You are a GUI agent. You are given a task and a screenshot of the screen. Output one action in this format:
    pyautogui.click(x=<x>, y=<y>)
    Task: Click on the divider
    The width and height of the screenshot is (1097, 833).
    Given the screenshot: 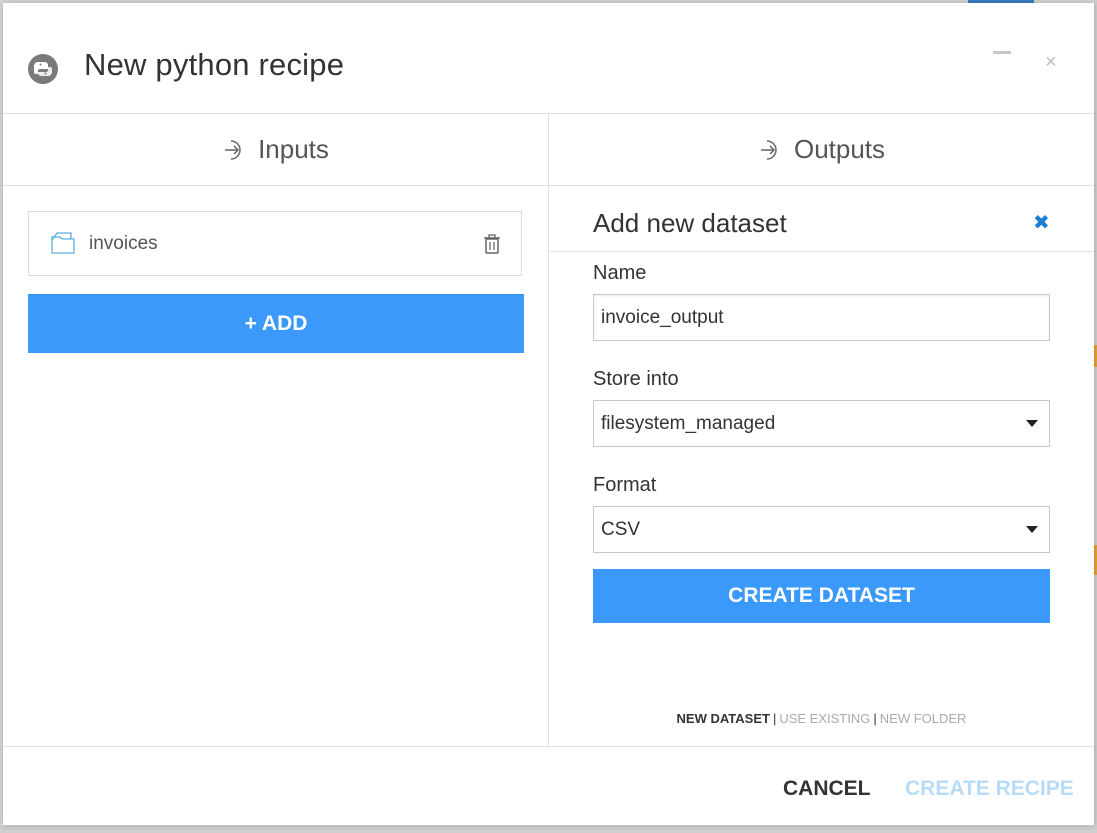 What is the action you would take?
    pyautogui.click(x=821, y=251)
    